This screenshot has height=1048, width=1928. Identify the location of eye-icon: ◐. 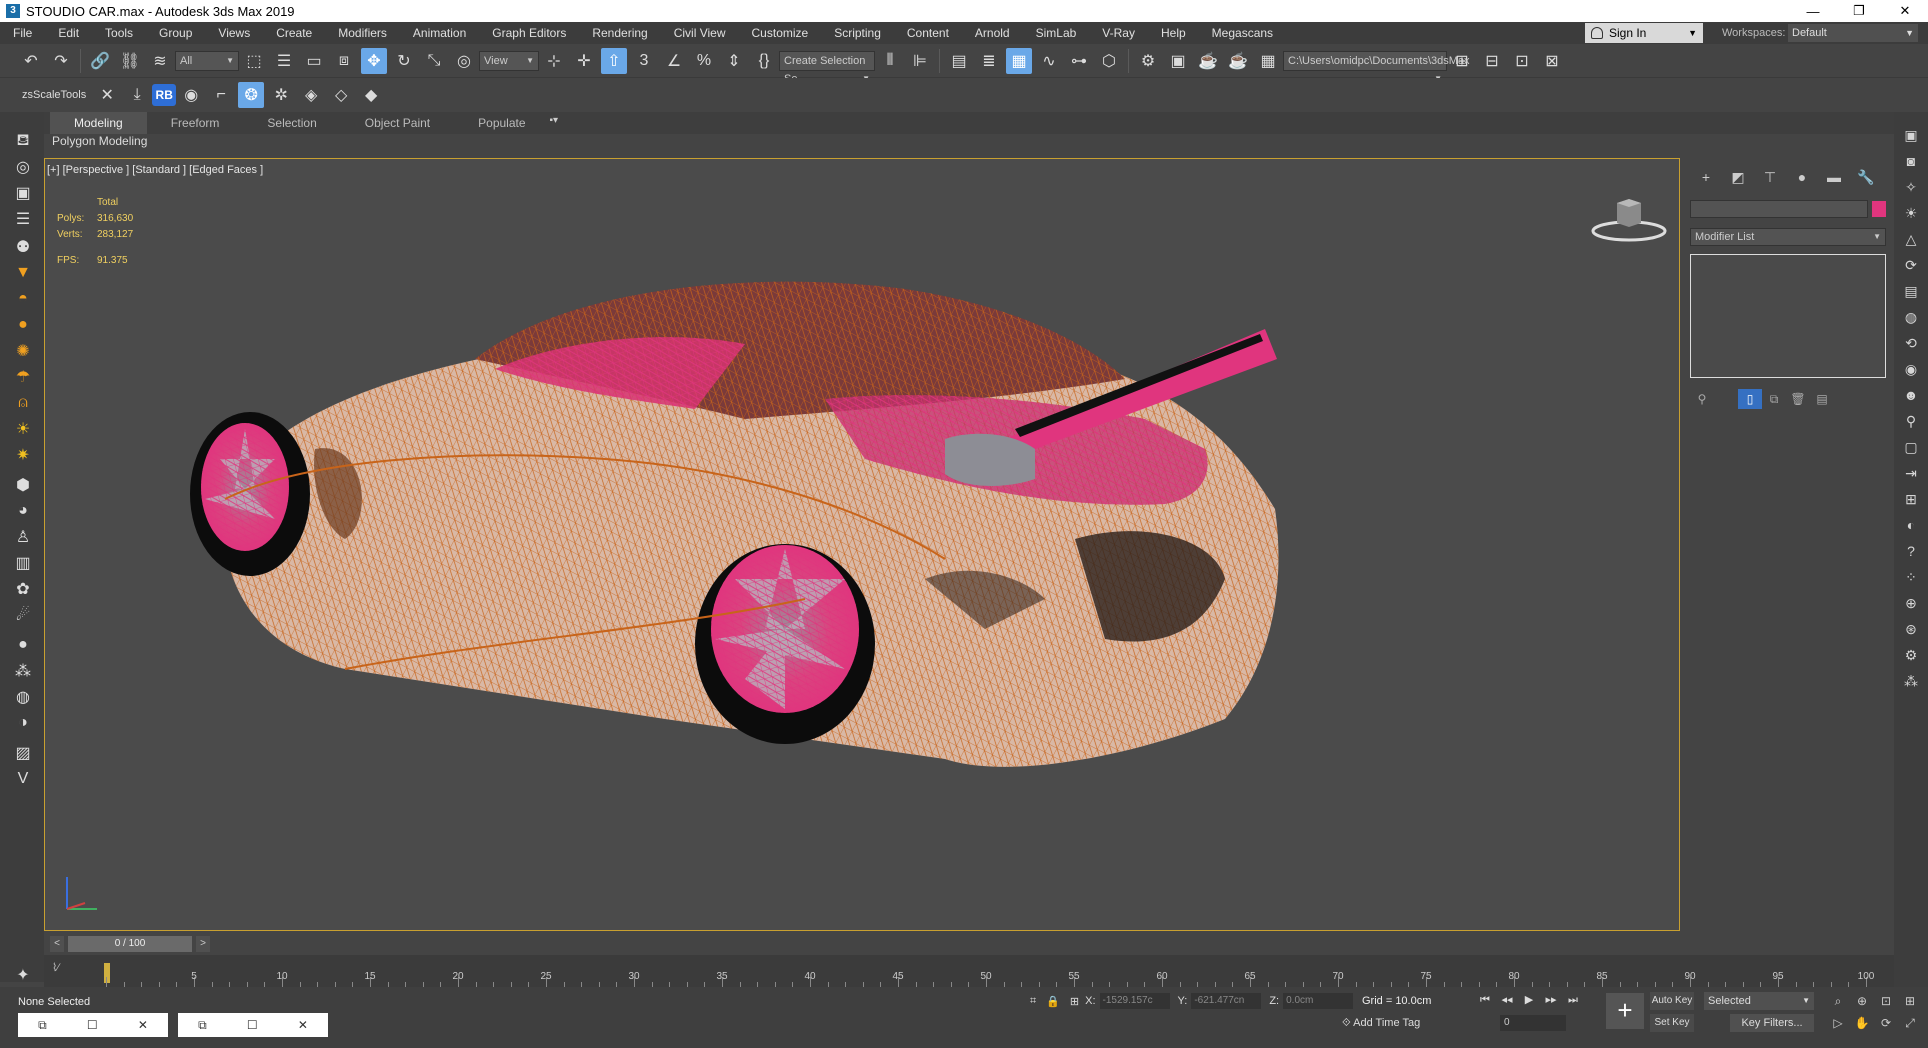
(1911, 525).